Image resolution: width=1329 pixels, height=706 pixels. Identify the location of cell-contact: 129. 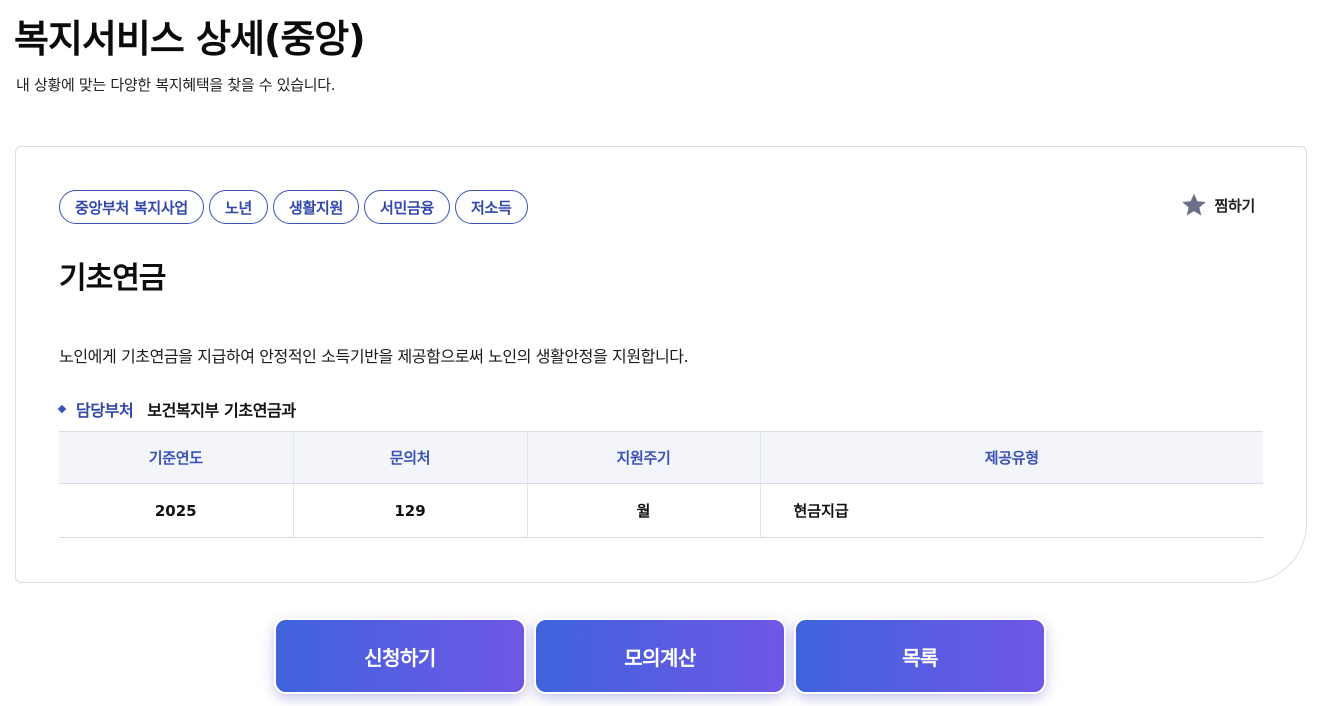
(410, 510).